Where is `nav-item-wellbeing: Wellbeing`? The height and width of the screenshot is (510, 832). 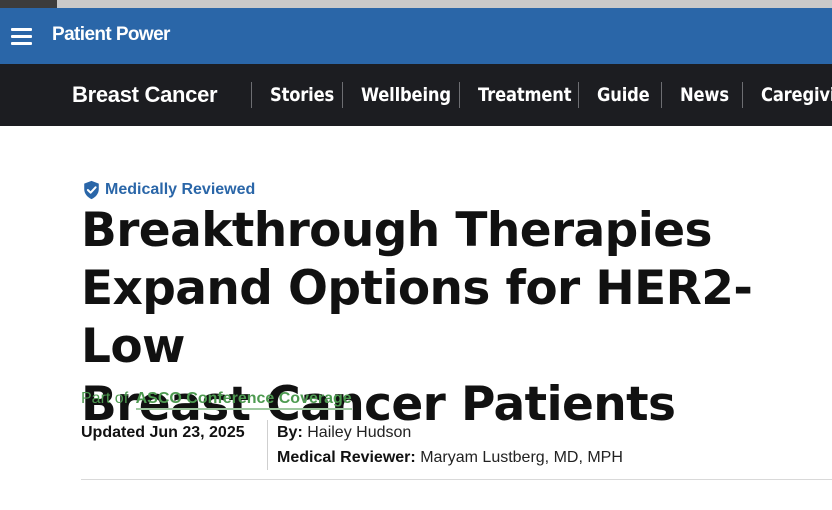 nav-item-wellbeing: Wellbeing is located at coordinates (400, 95).